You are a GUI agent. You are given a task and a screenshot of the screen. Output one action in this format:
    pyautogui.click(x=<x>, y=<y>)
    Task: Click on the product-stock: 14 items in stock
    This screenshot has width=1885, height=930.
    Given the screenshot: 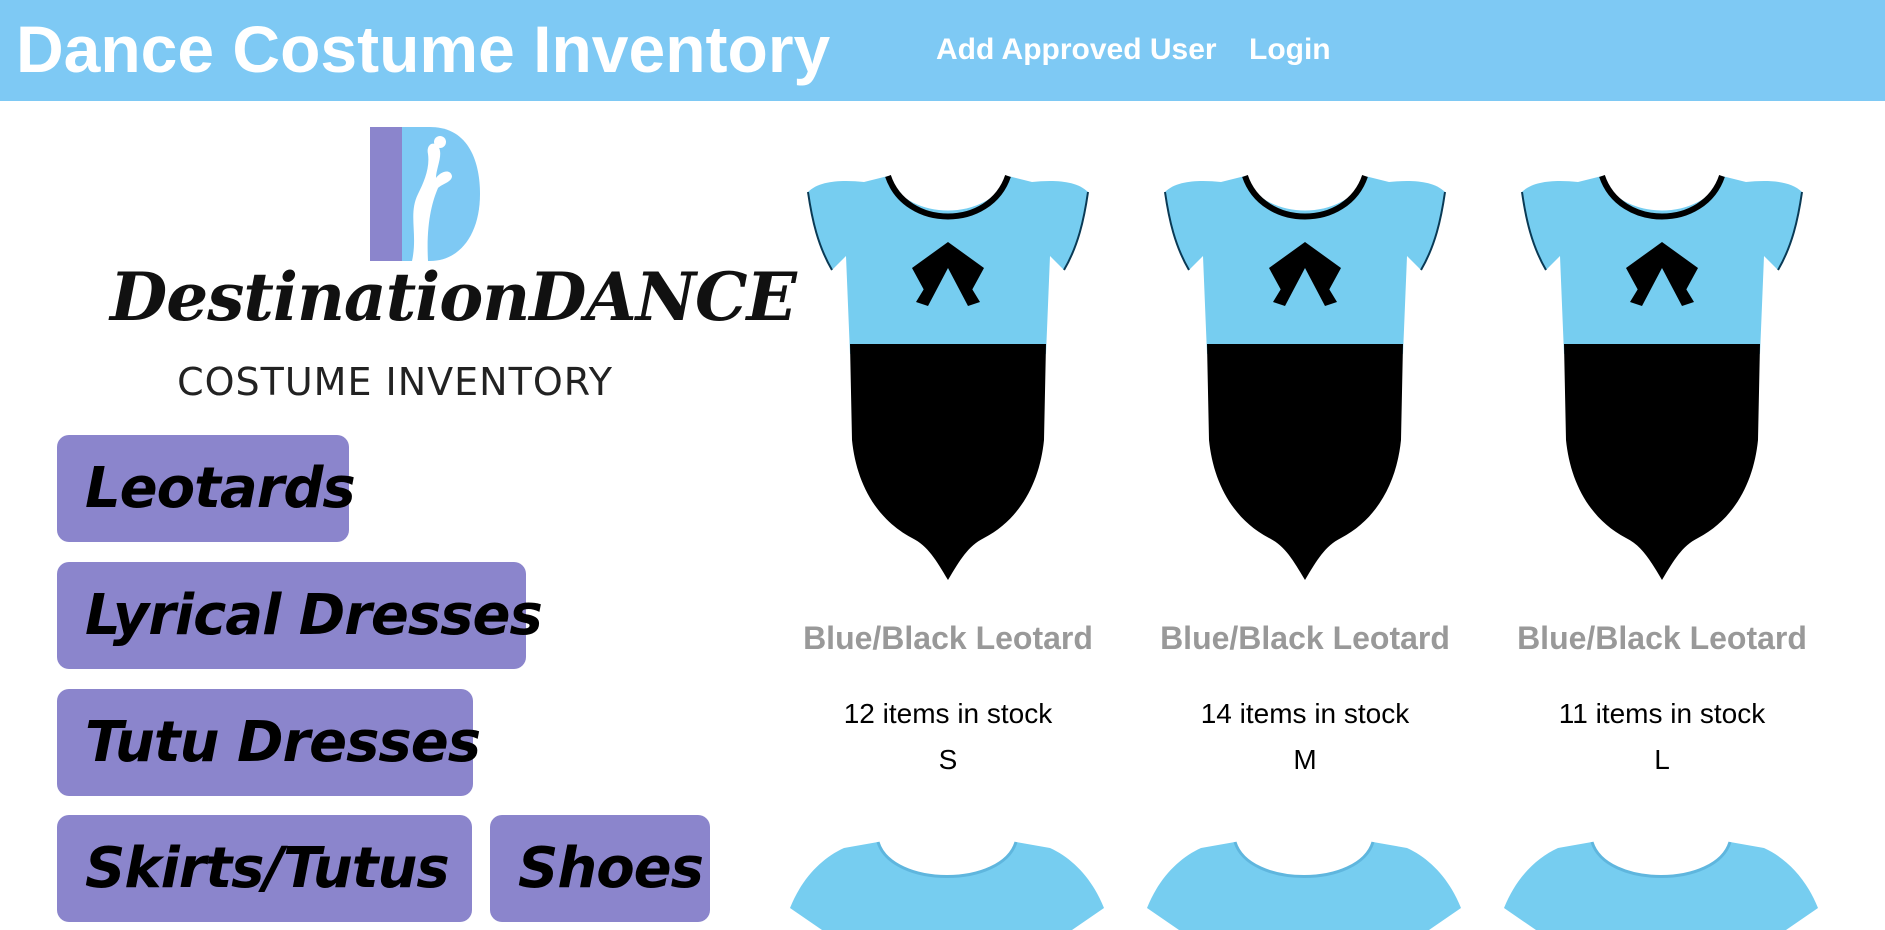 What is the action you would take?
    pyautogui.click(x=1305, y=713)
    